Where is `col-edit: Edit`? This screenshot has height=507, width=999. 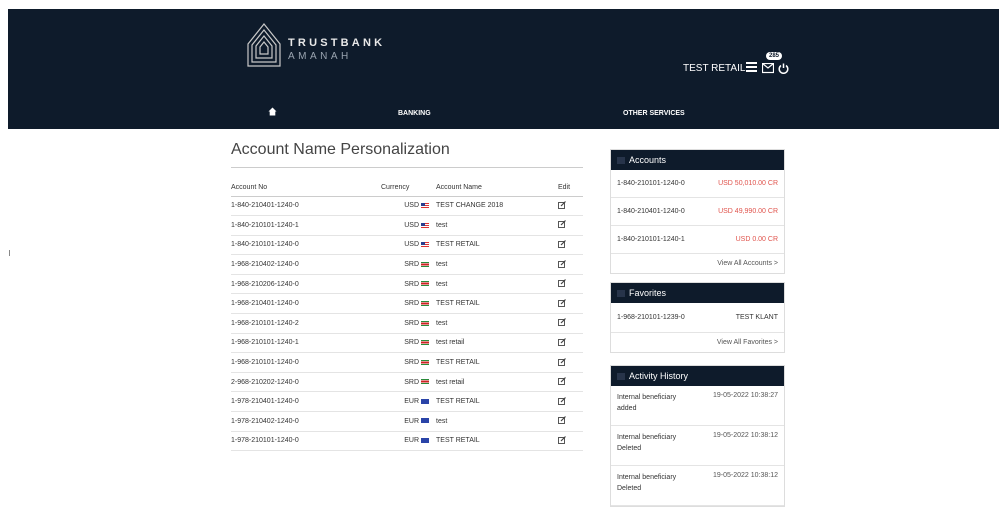
col-edit: Edit is located at coordinates (570, 188).